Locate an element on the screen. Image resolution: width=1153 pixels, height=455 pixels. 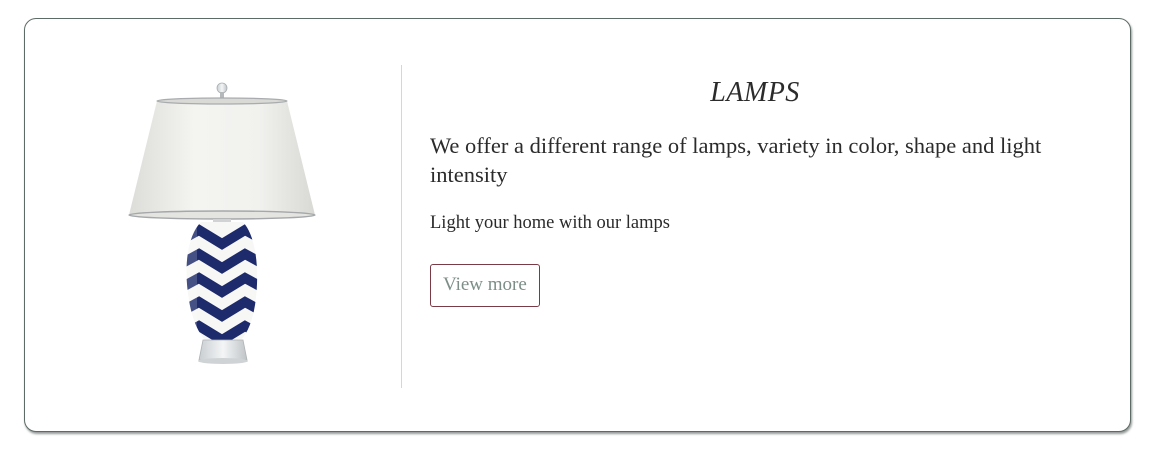
table-lamp-chevron-icon is located at coordinates (222, 223).